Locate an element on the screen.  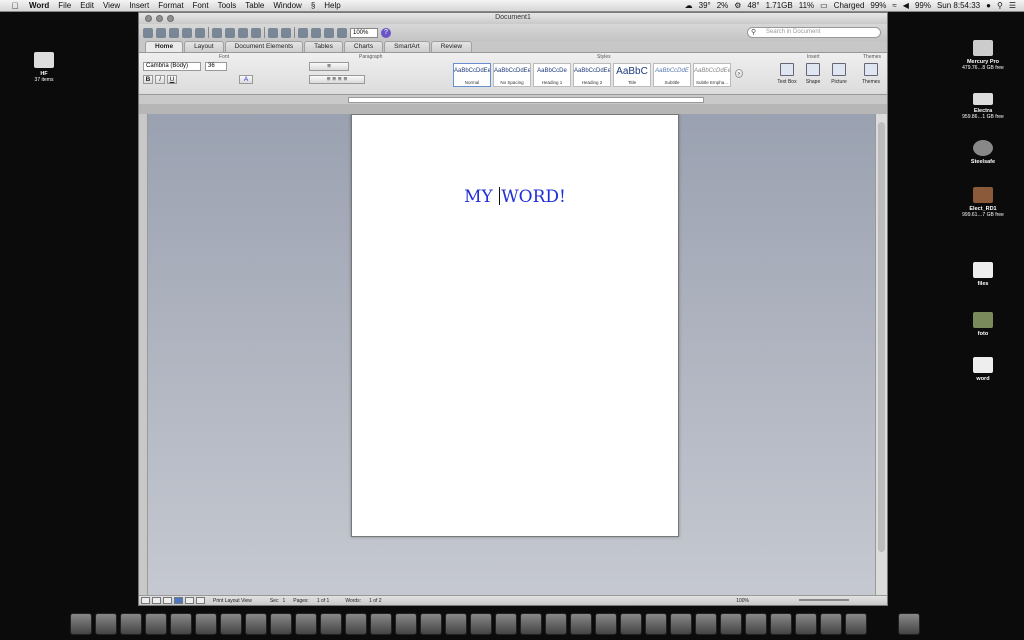
format-painter-icon is located at coordinates (256, 32).